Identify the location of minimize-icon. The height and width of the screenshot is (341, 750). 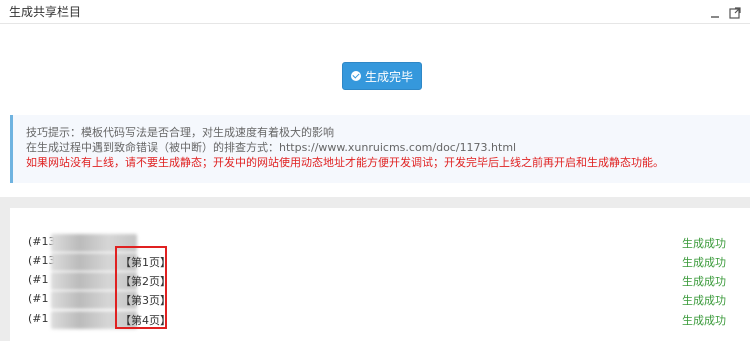
(715, 12).